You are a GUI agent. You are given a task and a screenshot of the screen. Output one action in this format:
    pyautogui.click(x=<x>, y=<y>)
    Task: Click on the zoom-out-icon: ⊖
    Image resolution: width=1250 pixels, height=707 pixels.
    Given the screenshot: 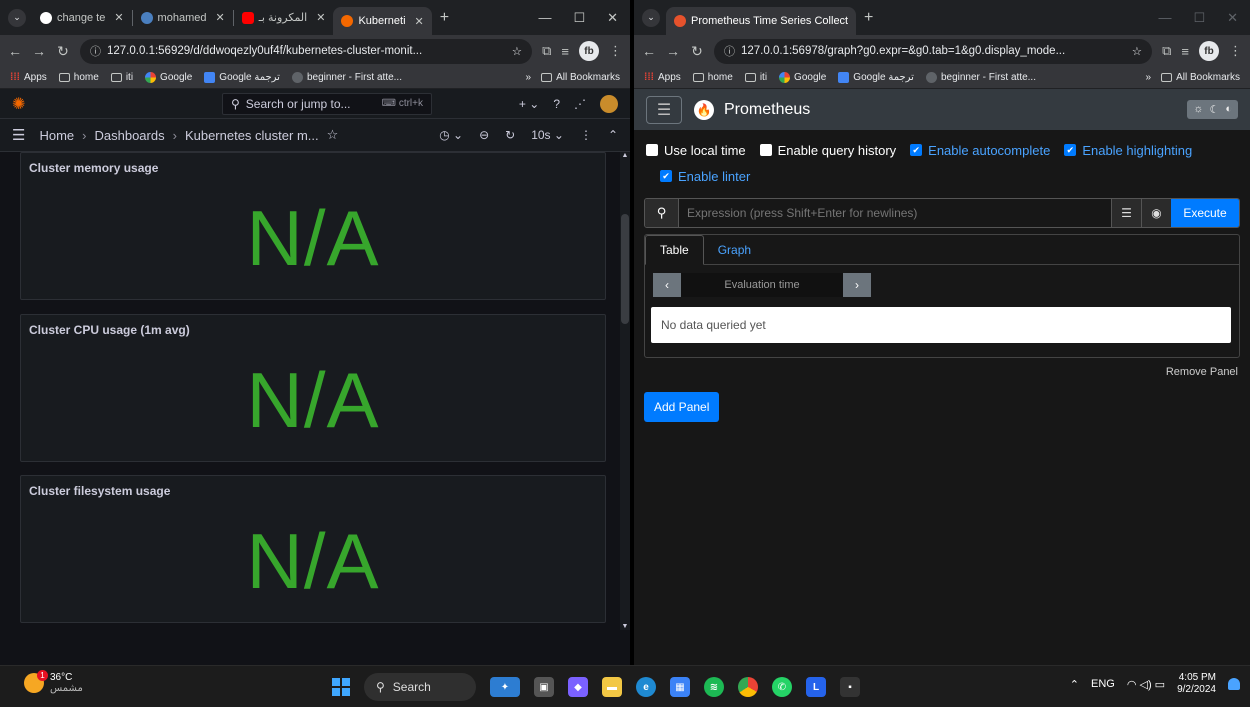 What is the action you would take?
    pyautogui.click(x=484, y=135)
    